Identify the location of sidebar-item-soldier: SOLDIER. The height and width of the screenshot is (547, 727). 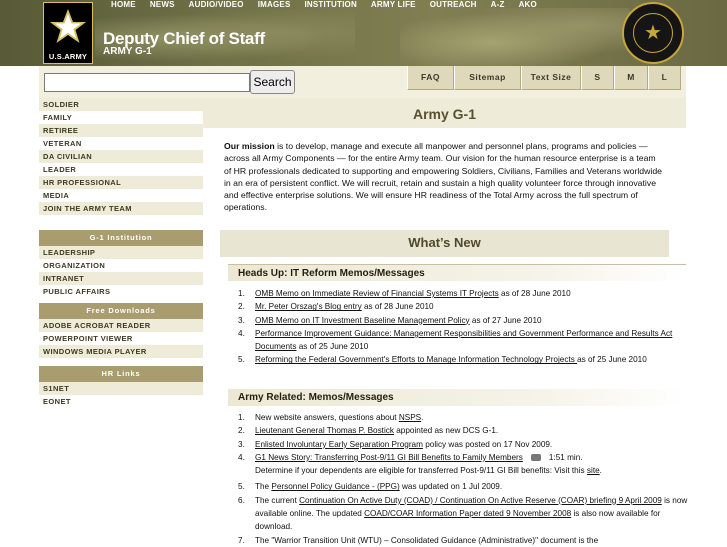
(121, 104).